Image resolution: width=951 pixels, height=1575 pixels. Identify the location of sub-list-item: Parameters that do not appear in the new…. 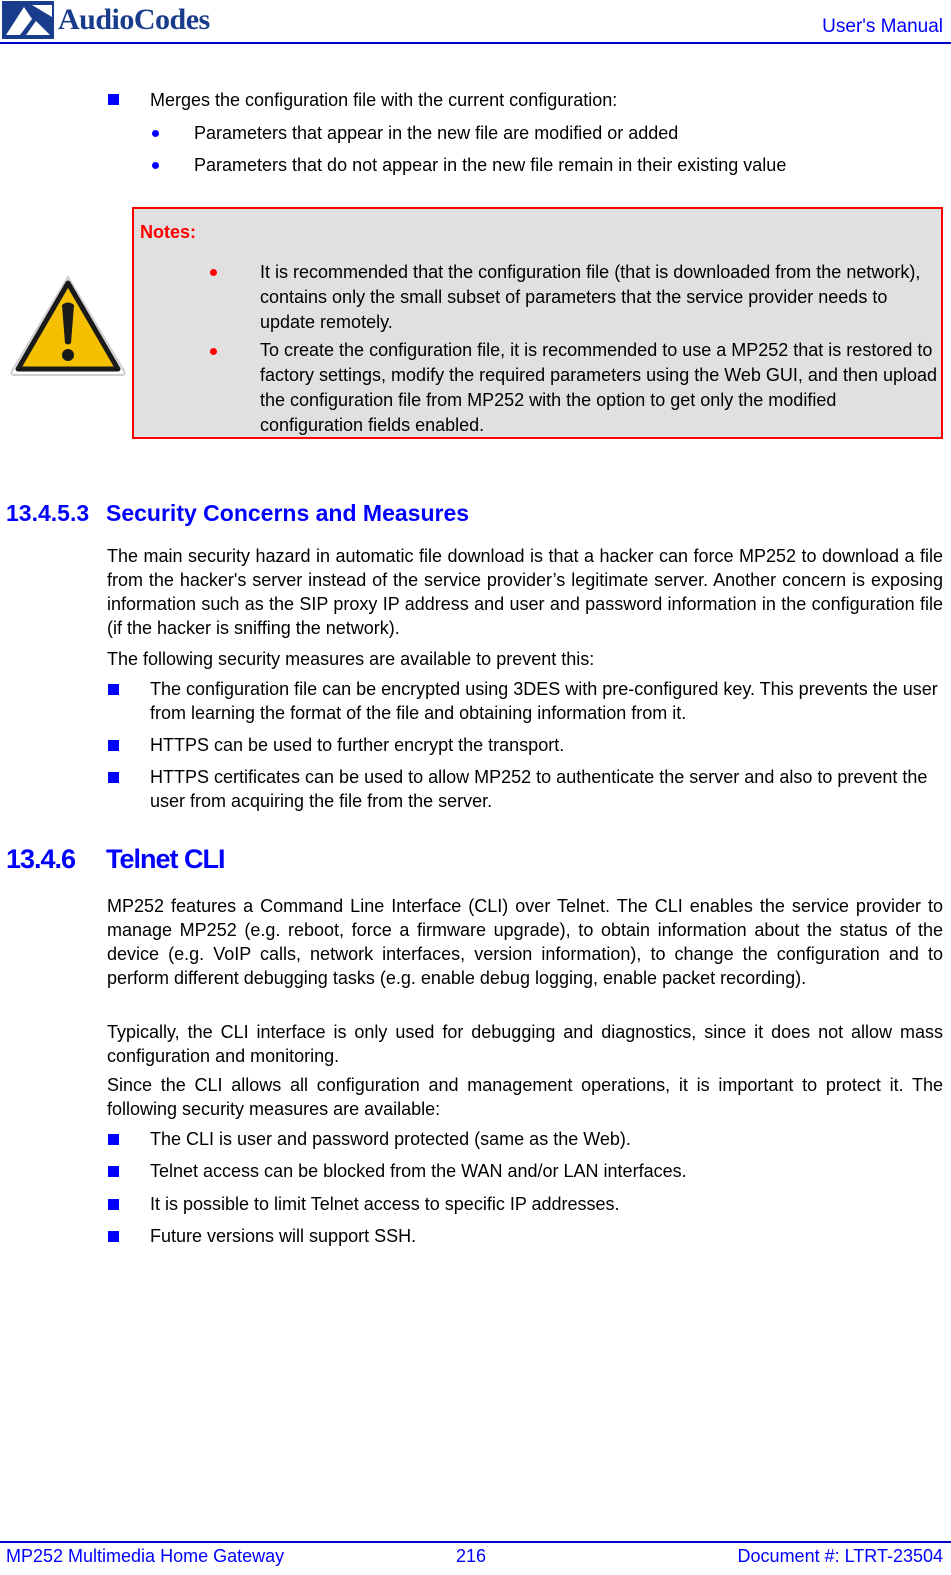
(490, 165).